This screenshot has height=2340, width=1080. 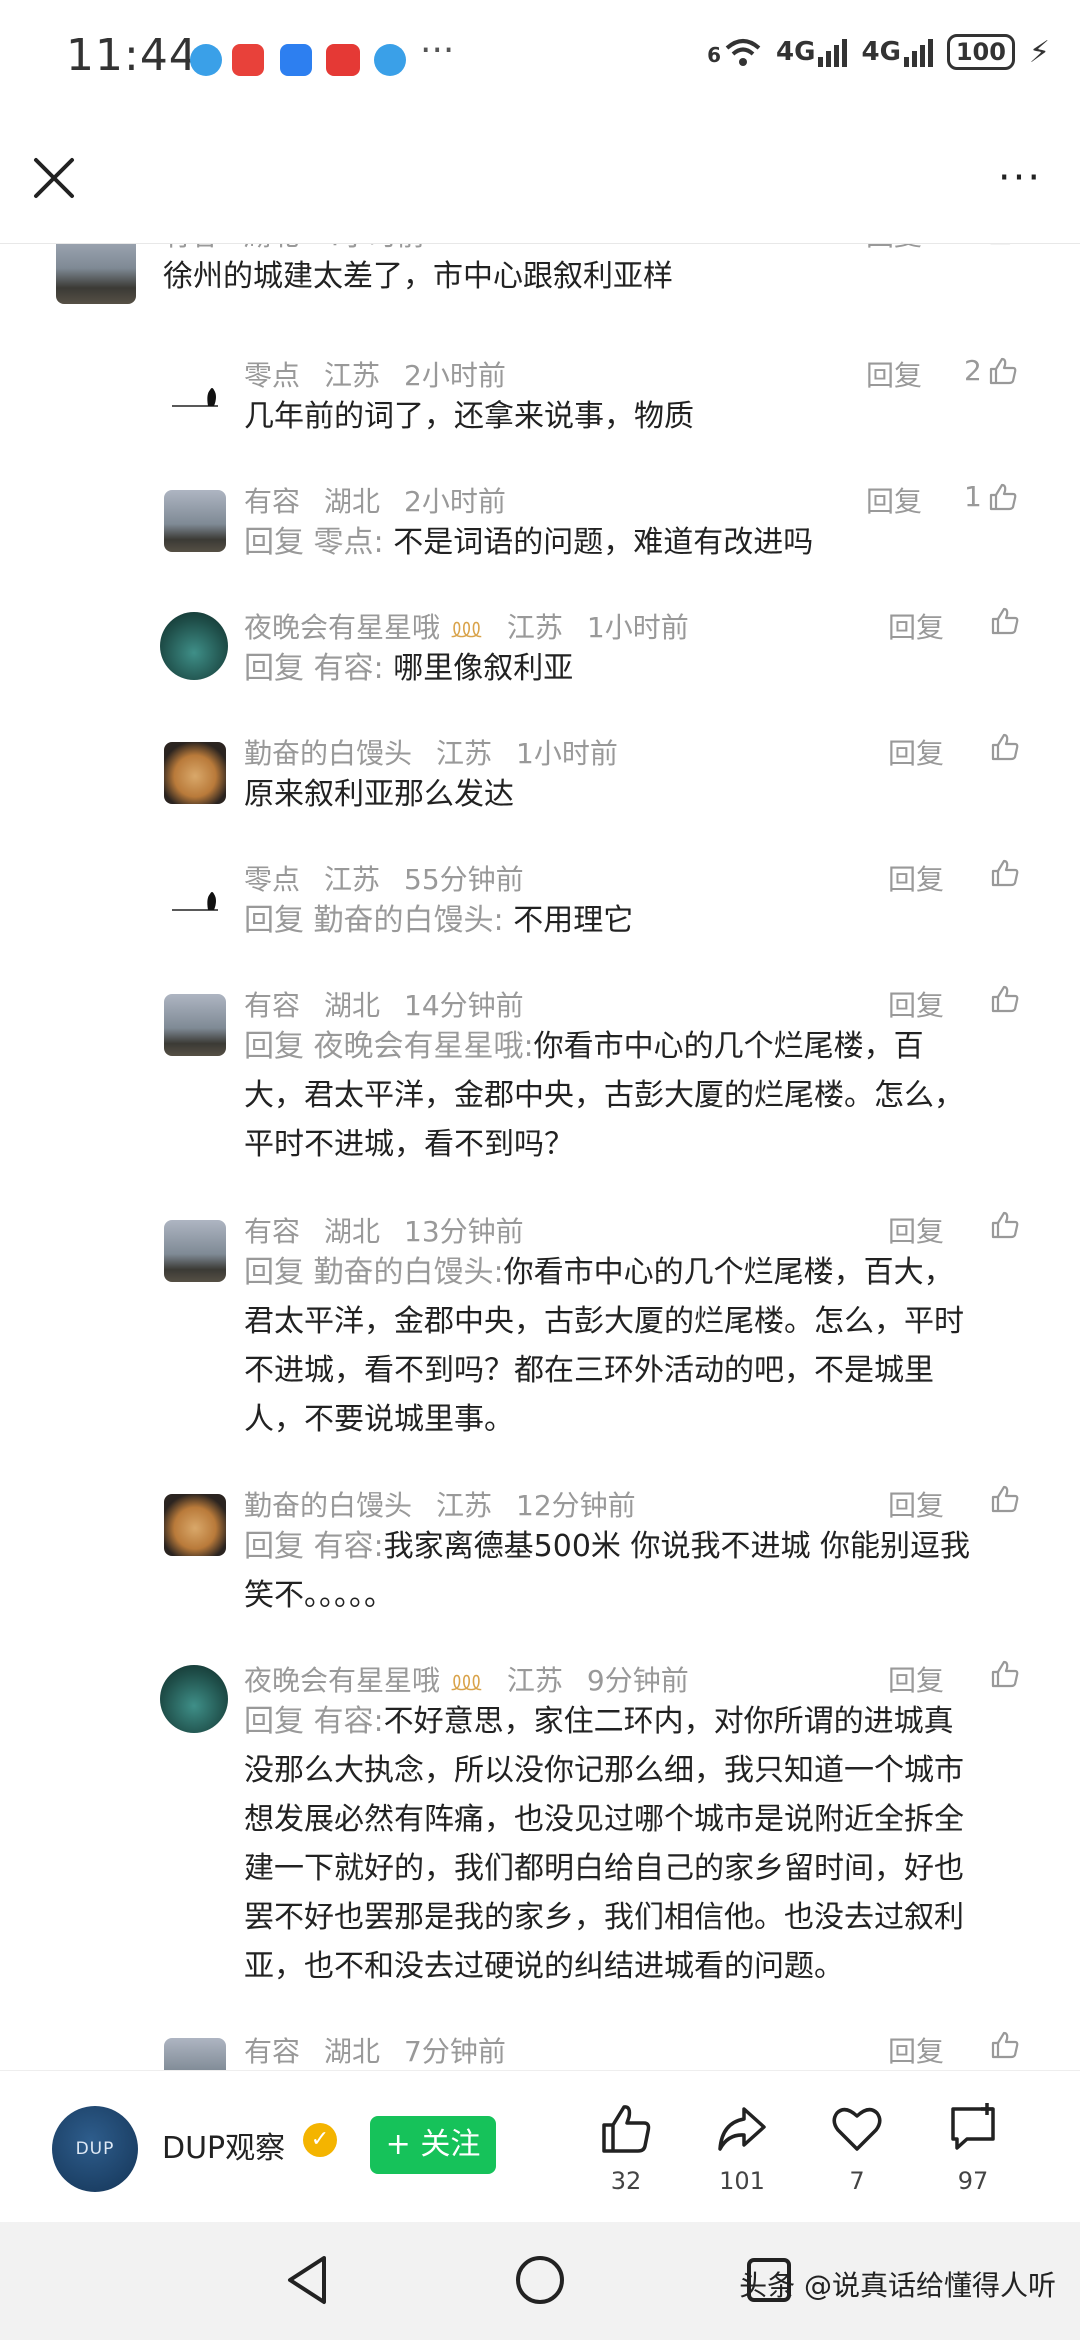 I want to click on comment-time: 55分钟前, so click(x=464, y=879).